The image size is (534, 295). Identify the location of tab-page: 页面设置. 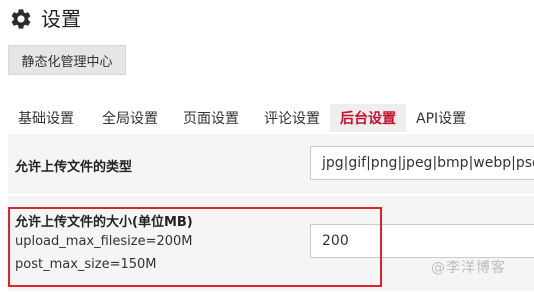
(211, 118).